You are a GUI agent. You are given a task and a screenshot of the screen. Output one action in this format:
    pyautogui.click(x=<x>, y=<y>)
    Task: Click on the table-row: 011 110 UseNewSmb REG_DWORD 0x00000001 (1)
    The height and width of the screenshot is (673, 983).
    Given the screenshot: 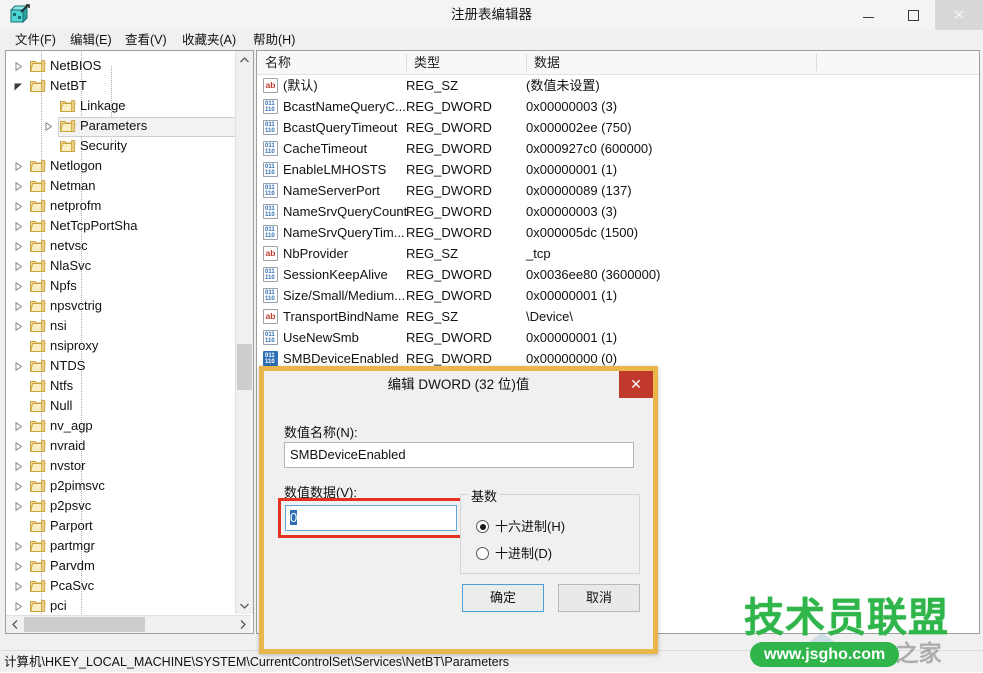 What is the action you would take?
    pyautogui.click(x=618, y=337)
    